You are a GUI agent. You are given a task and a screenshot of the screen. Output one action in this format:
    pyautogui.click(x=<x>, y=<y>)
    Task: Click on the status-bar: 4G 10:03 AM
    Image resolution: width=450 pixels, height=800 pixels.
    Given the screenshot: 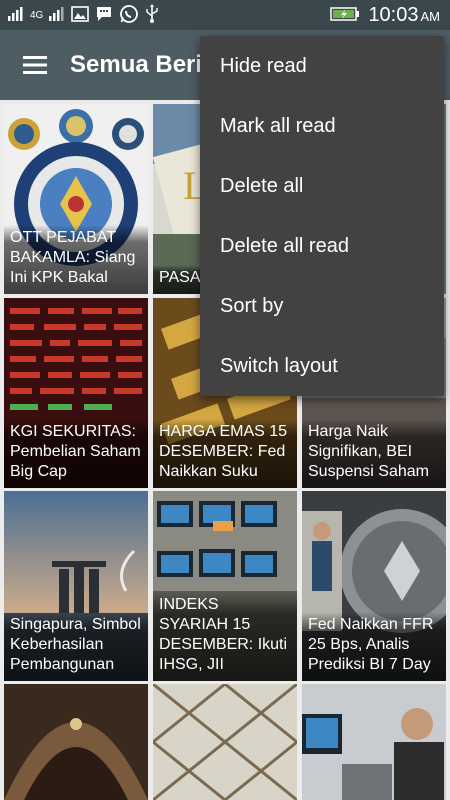 What is the action you would take?
    pyautogui.click(x=225, y=15)
    